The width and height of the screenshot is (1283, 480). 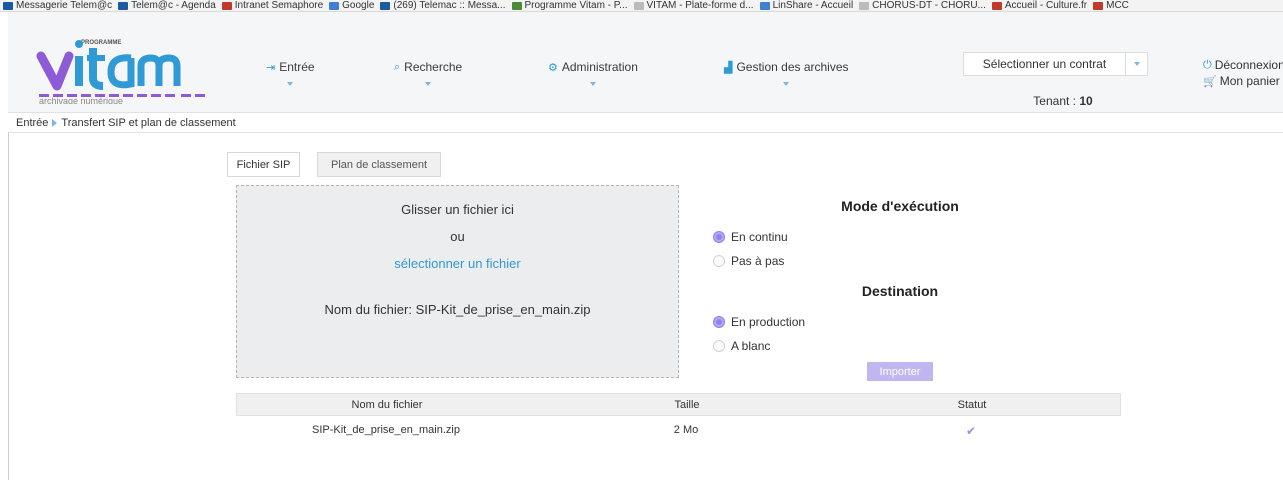 I want to click on google-icon, so click(x=334, y=5).